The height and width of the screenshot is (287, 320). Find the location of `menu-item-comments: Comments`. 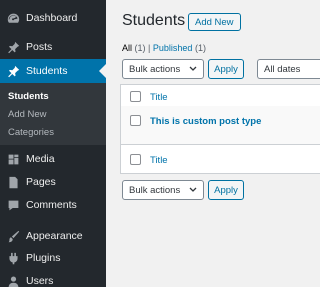

menu-item-comments: Comments is located at coordinates (53, 205).